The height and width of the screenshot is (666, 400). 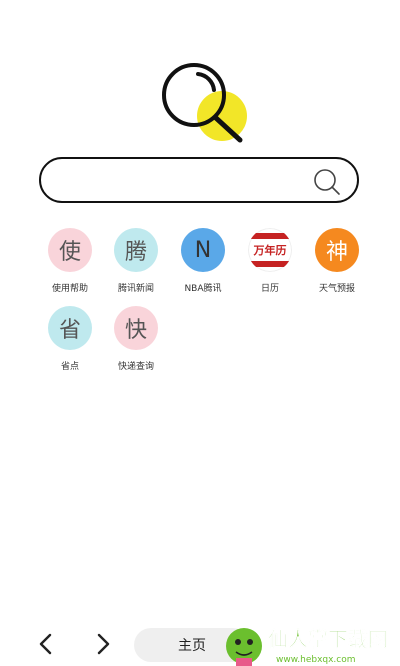 I want to click on calendar-icon: 万年历, so click(x=270, y=250).